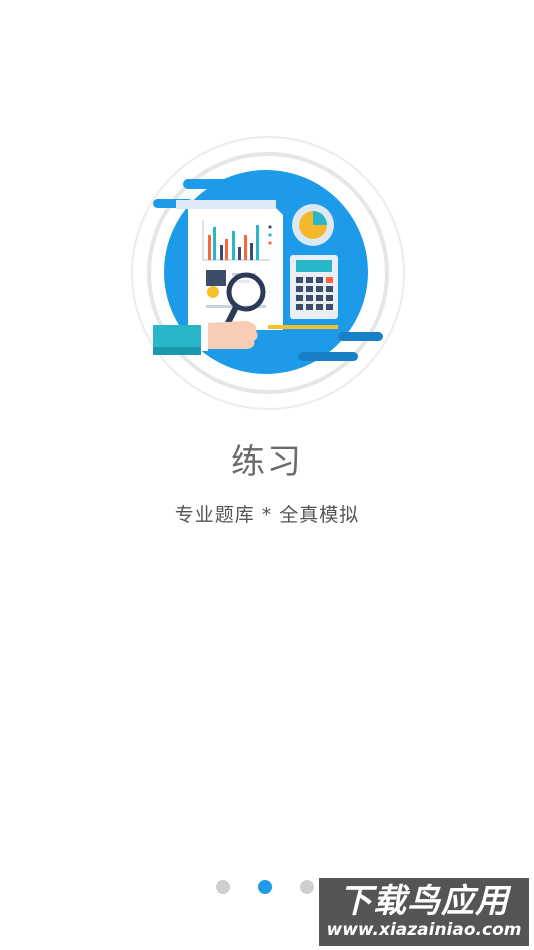 Image resolution: width=534 pixels, height=950 pixels. Describe the element at coordinates (267, 462) in the screenshot. I see `page-title: 练习` at that location.